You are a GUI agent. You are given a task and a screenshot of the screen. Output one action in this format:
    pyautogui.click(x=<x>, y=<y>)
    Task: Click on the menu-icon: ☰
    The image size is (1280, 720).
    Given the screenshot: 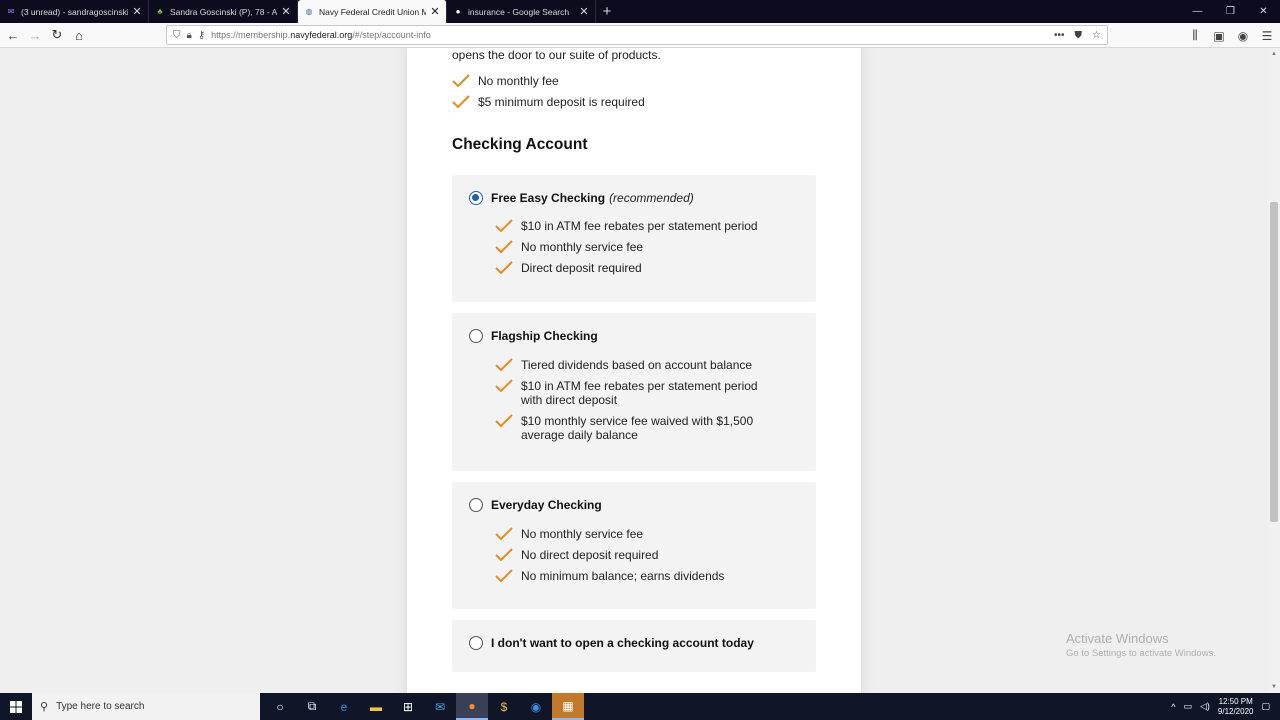 What is the action you would take?
    pyautogui.click(x=1267, y=36)
    